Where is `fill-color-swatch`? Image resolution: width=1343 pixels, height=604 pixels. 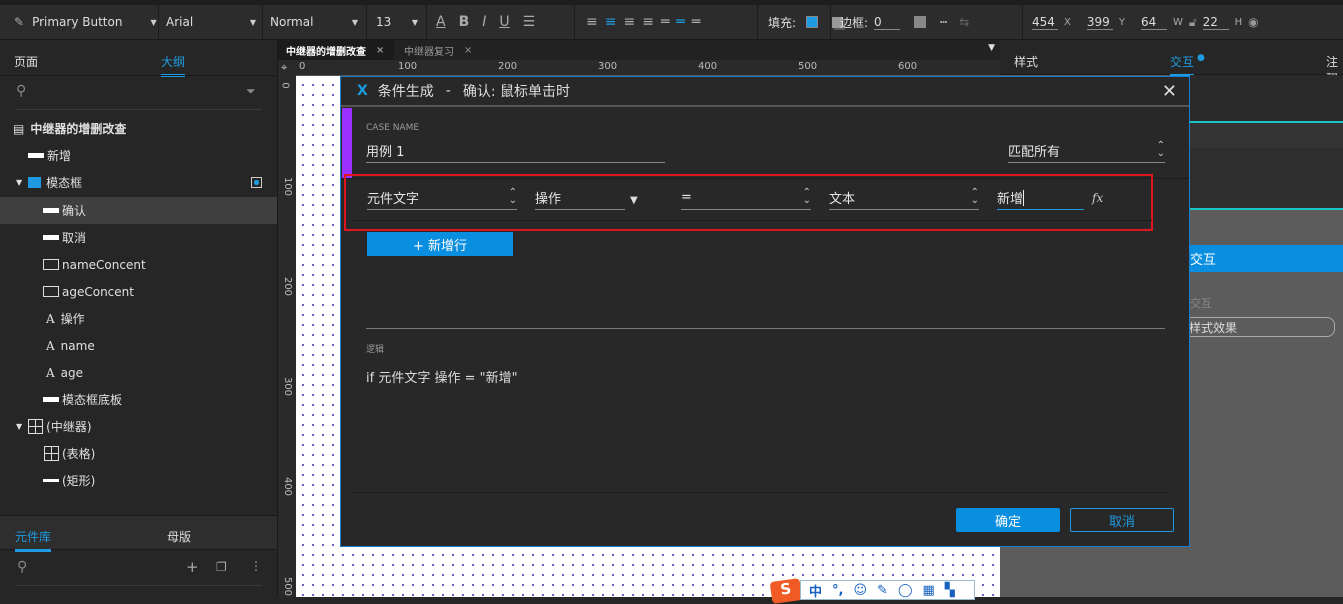
fill-color-swatch is located at coordinates (812, 22).